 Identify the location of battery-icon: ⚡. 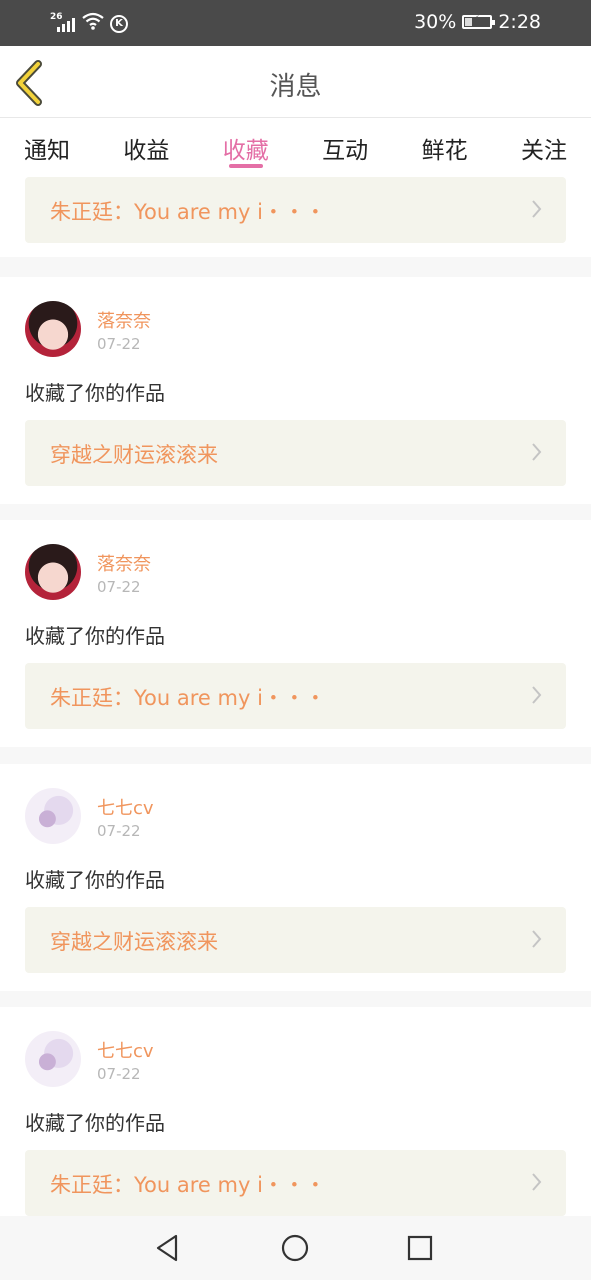
(479, 21).